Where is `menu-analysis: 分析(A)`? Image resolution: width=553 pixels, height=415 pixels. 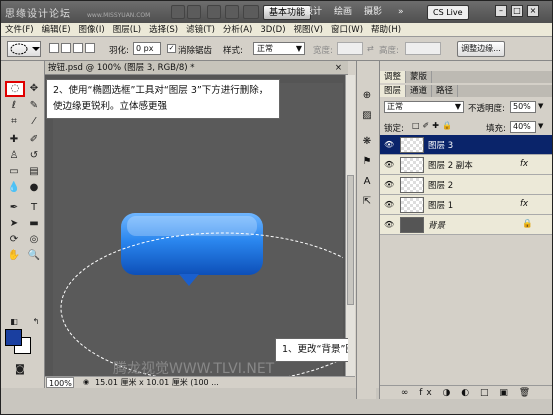
menu-analysis: 分析(A) is located at coordinates (237, 29).